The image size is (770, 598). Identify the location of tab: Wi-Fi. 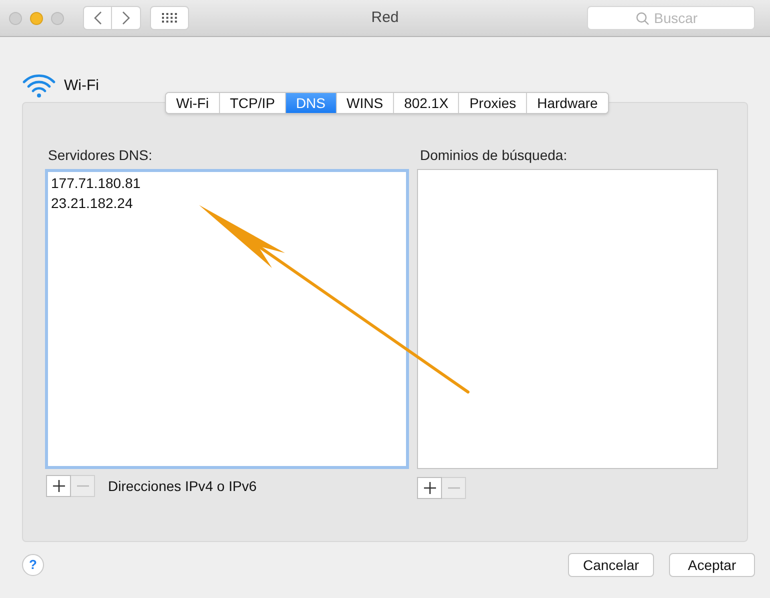
(192, 103).